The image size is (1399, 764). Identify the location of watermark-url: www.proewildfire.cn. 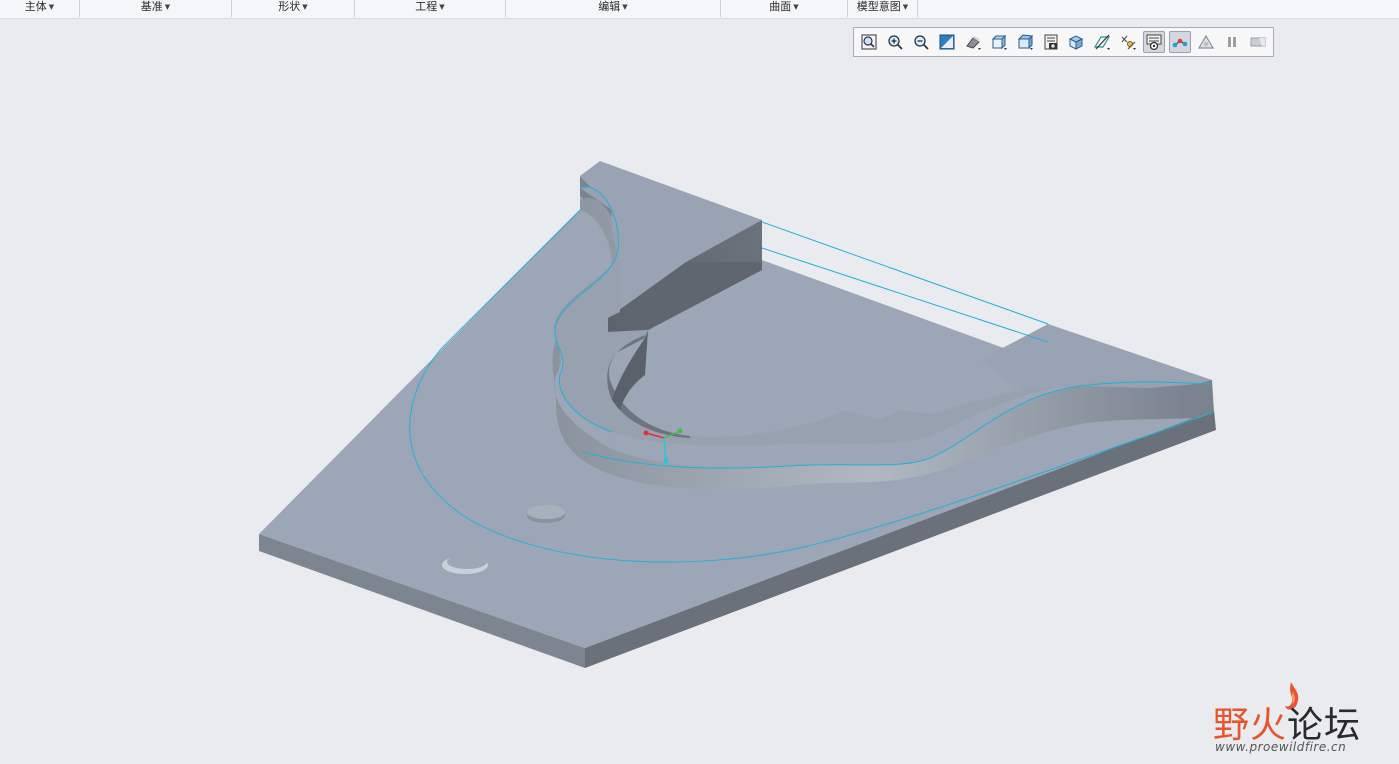
(1281, 747).